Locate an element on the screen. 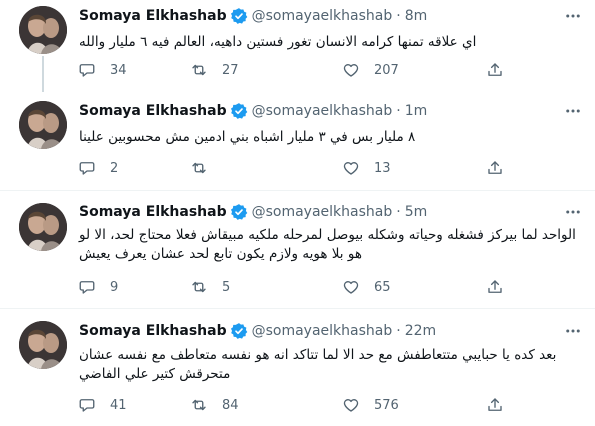 This screenshot has width=595, height=426. reply-count: 34 is located at coordinates (118, 70).